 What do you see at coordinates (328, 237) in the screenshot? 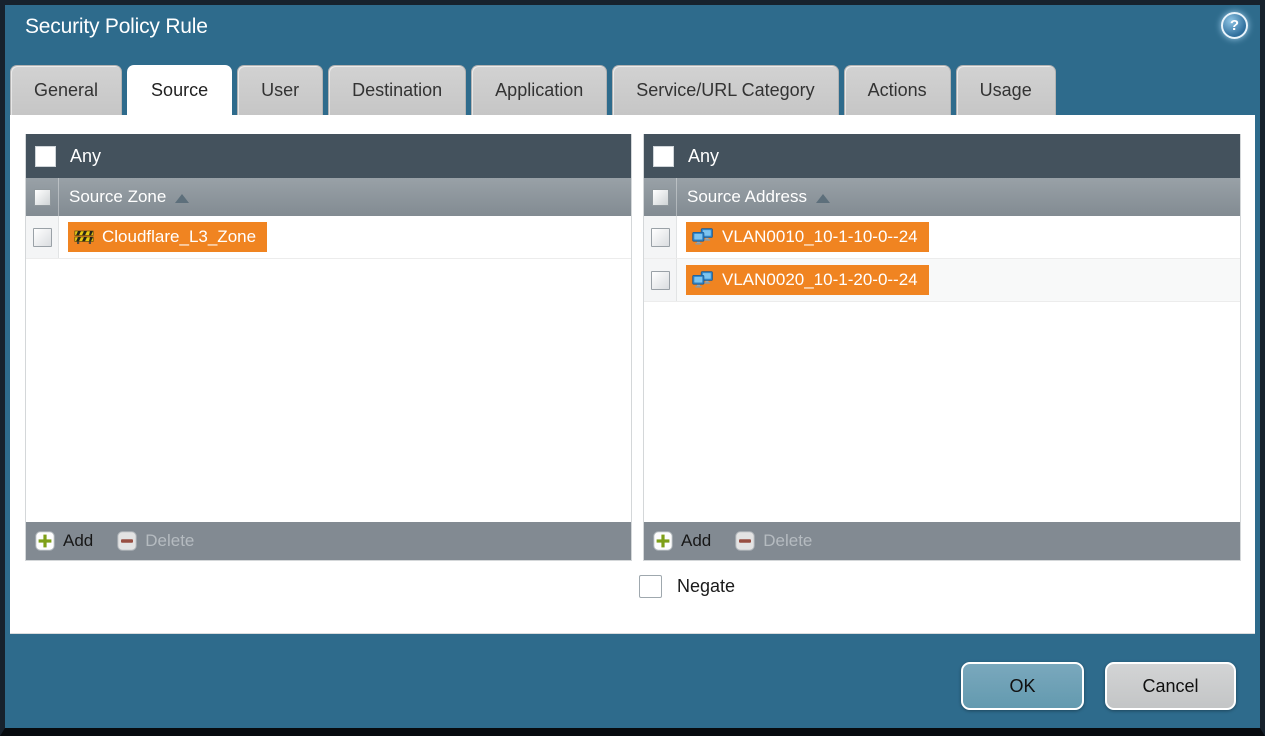
I see `table-row: Cloudflare_L3_Zone` at bounding box center [328, 237].